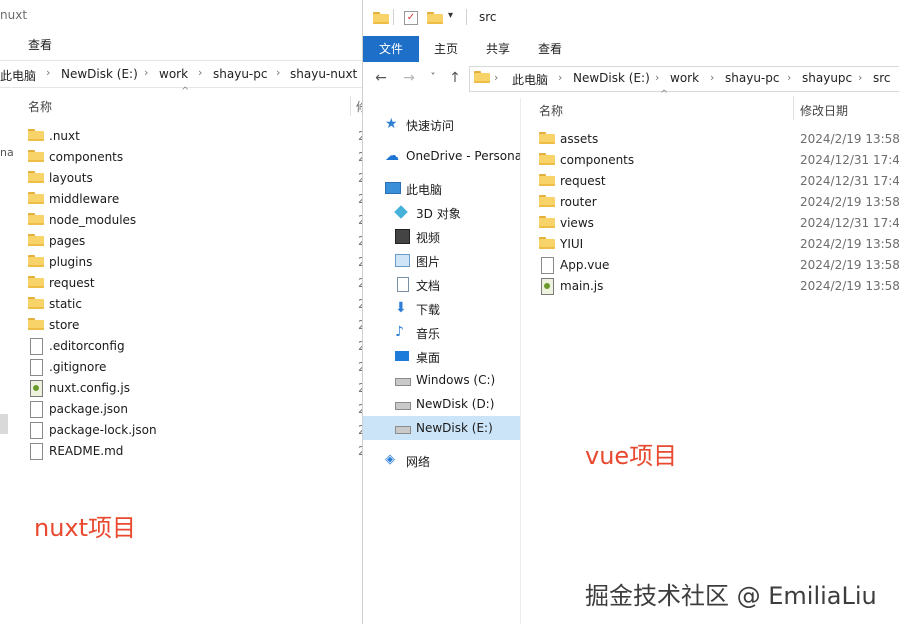 Image resolution: width=899 pixels, height=624 pixels. Describe the element at coordinates (583, 181) in the screenshot. I see `item-name: request` at that location.